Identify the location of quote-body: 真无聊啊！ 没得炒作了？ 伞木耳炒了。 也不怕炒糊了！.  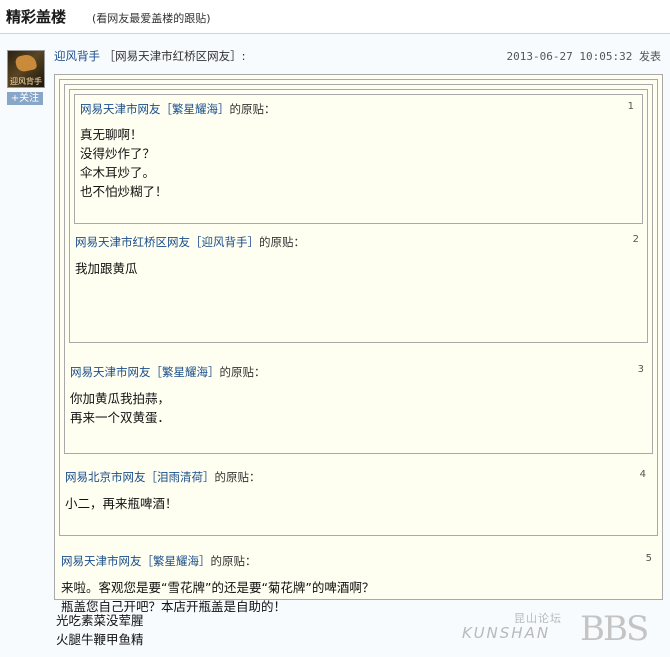
(124, 163).